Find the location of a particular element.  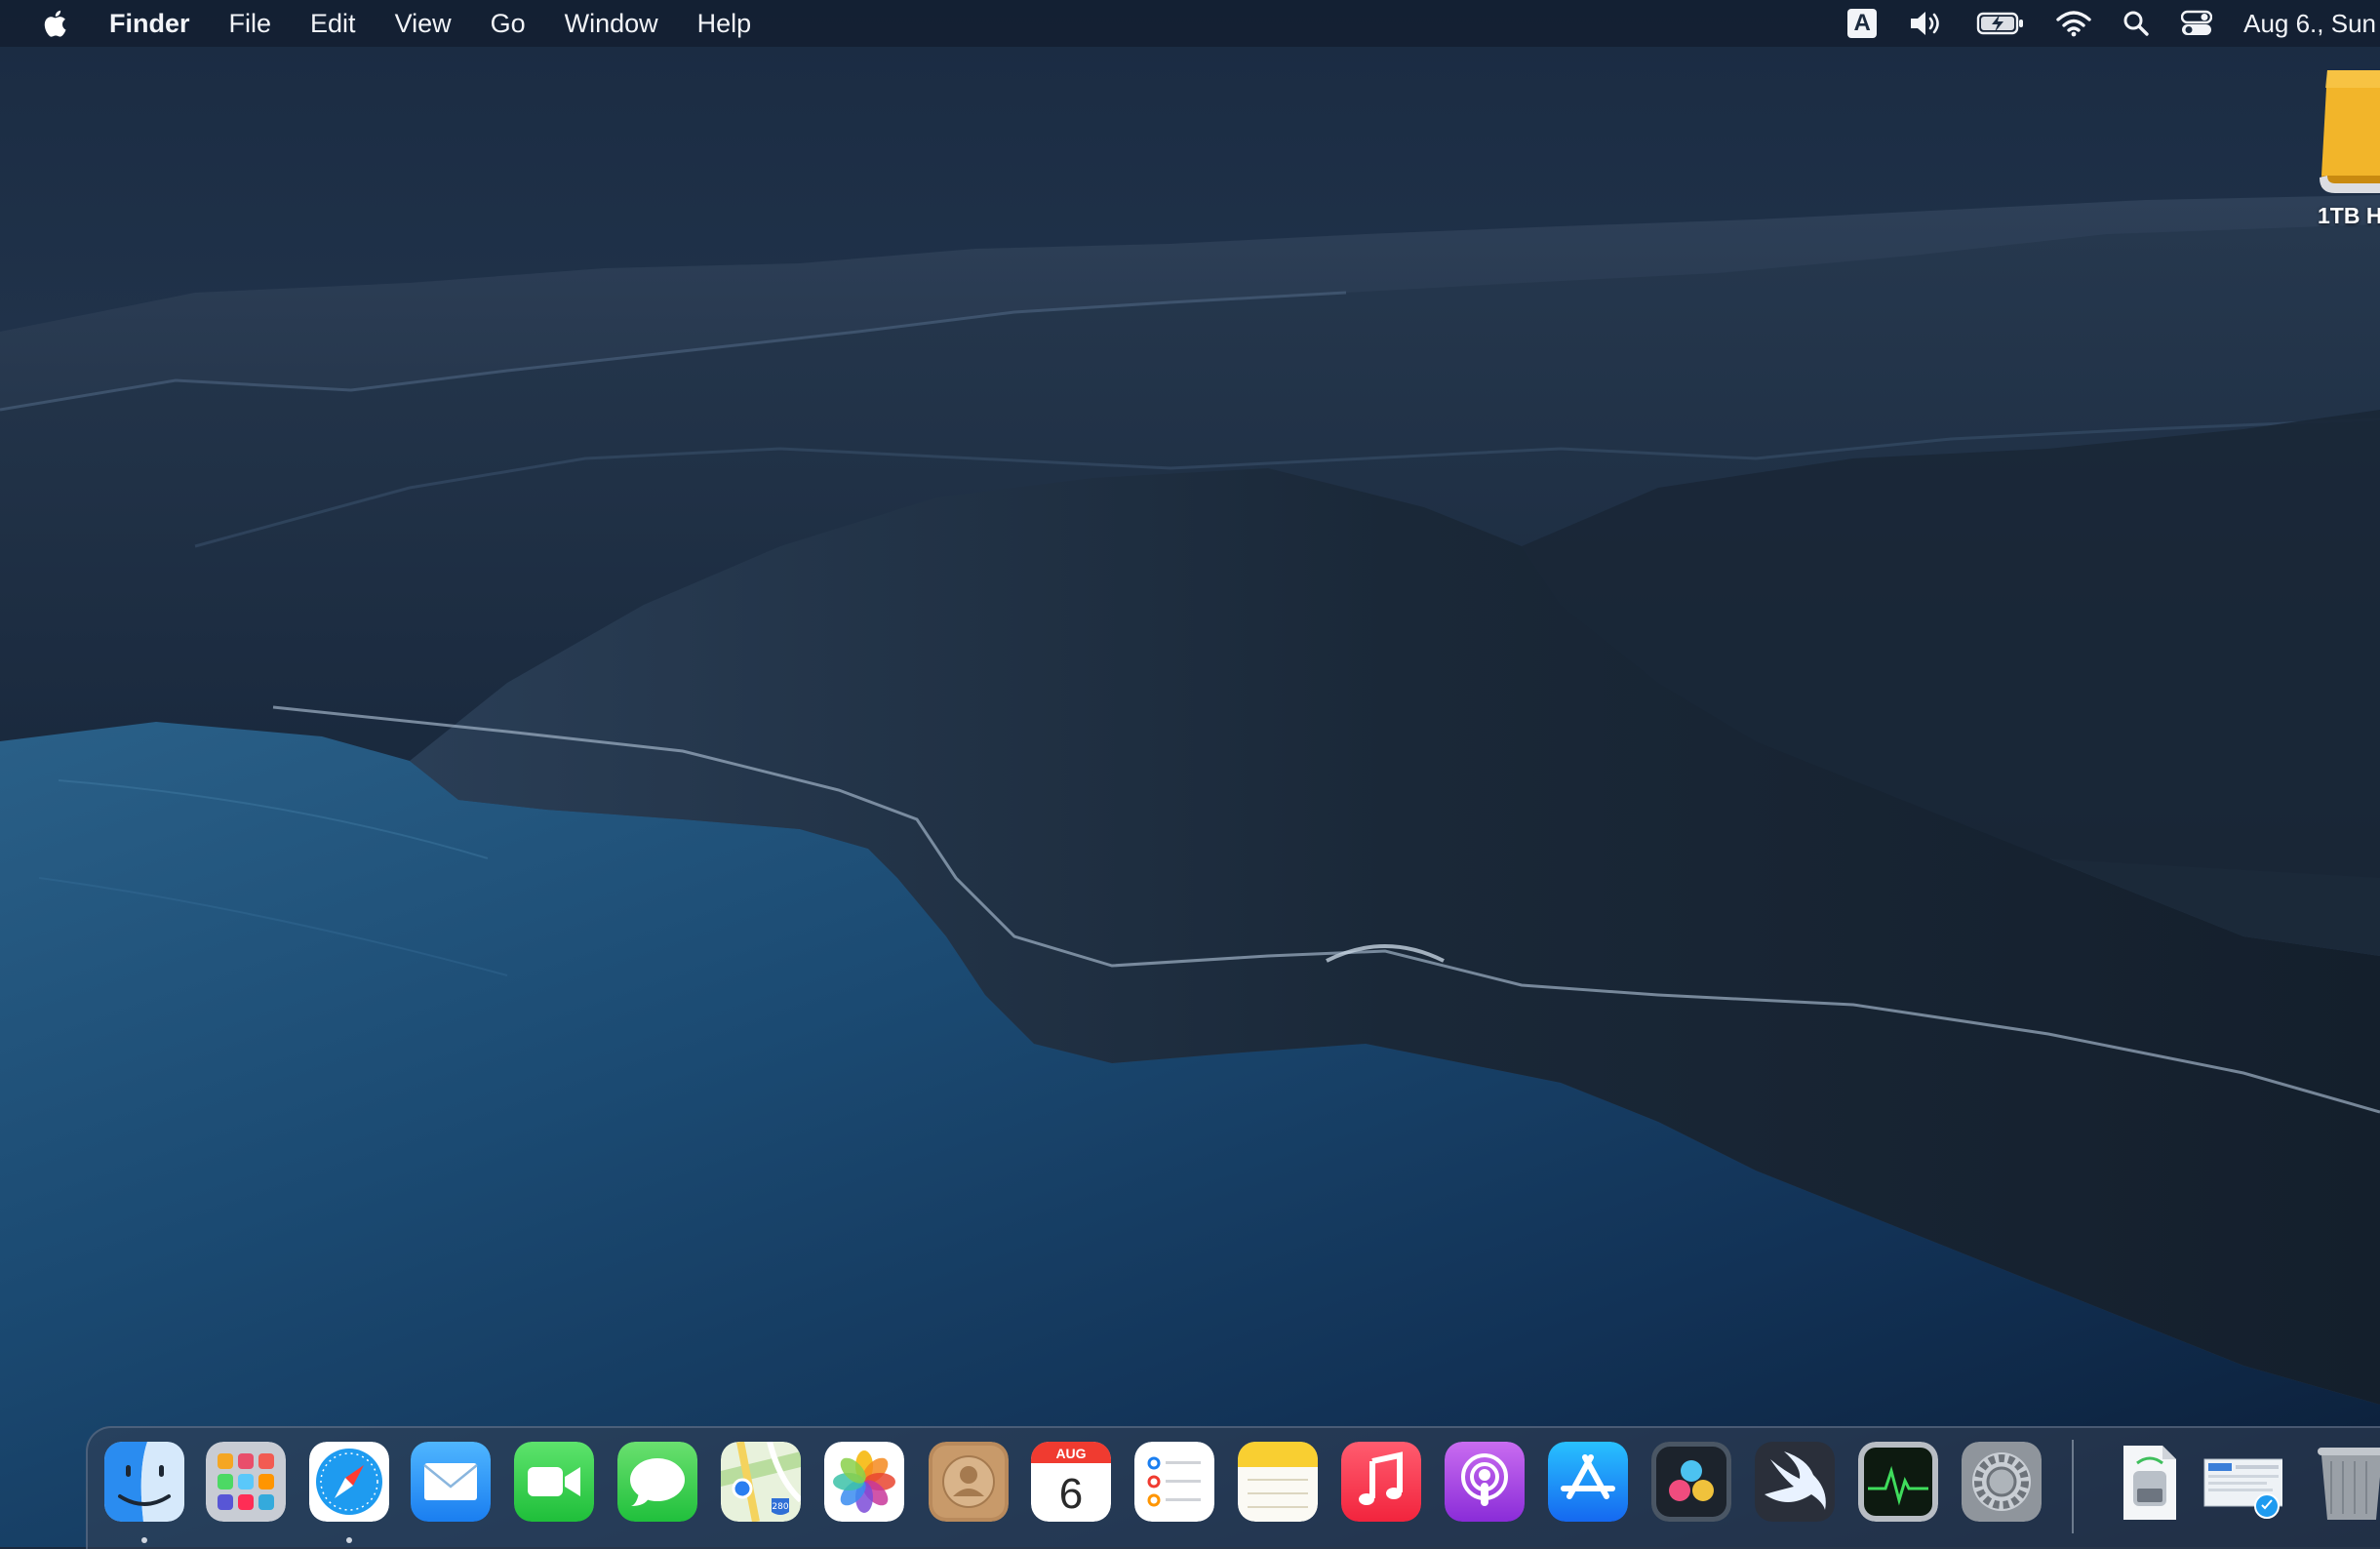

system-preferences-icon is located at coordinates (2002, 1482).